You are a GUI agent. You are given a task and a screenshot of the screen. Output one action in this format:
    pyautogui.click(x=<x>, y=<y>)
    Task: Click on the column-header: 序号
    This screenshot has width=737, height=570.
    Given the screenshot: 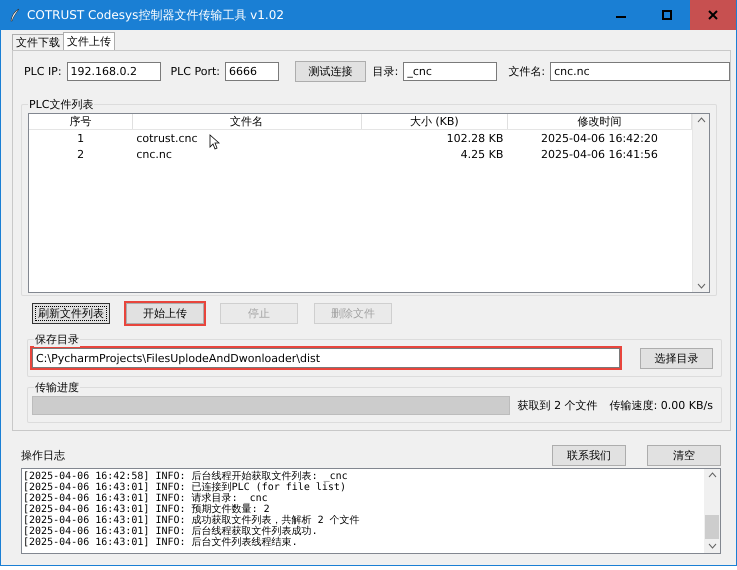 What is the action you would take?
    pyautogui.click(x=80, y=122)
    